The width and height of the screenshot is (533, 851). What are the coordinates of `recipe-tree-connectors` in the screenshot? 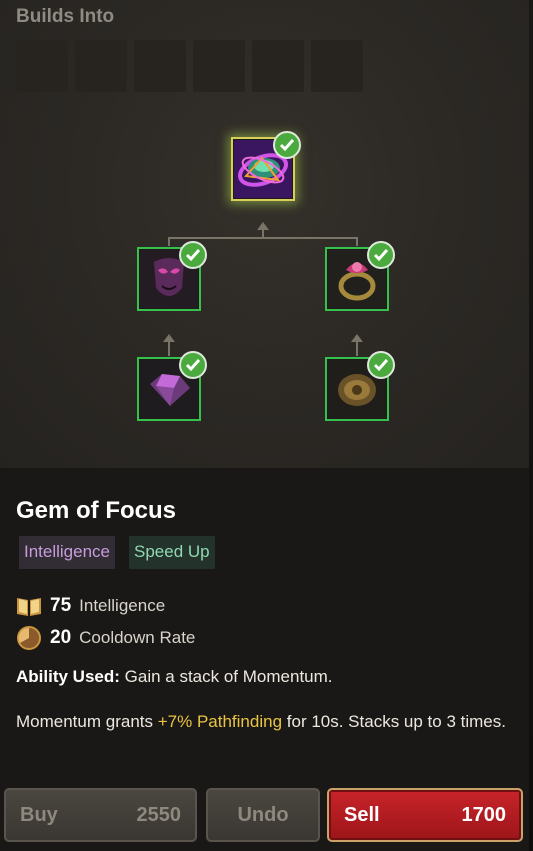 It's located at (263, 289).